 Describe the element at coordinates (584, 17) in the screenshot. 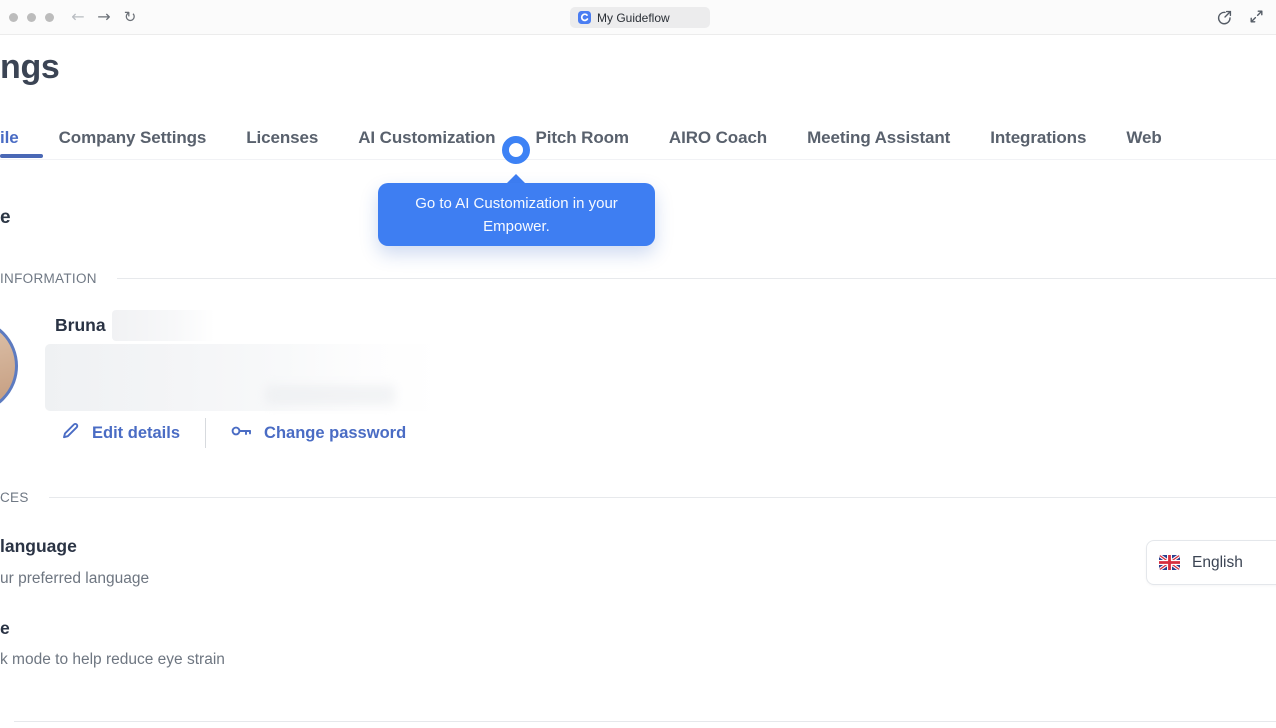

I see `guideflow-logo-icon` at that location.